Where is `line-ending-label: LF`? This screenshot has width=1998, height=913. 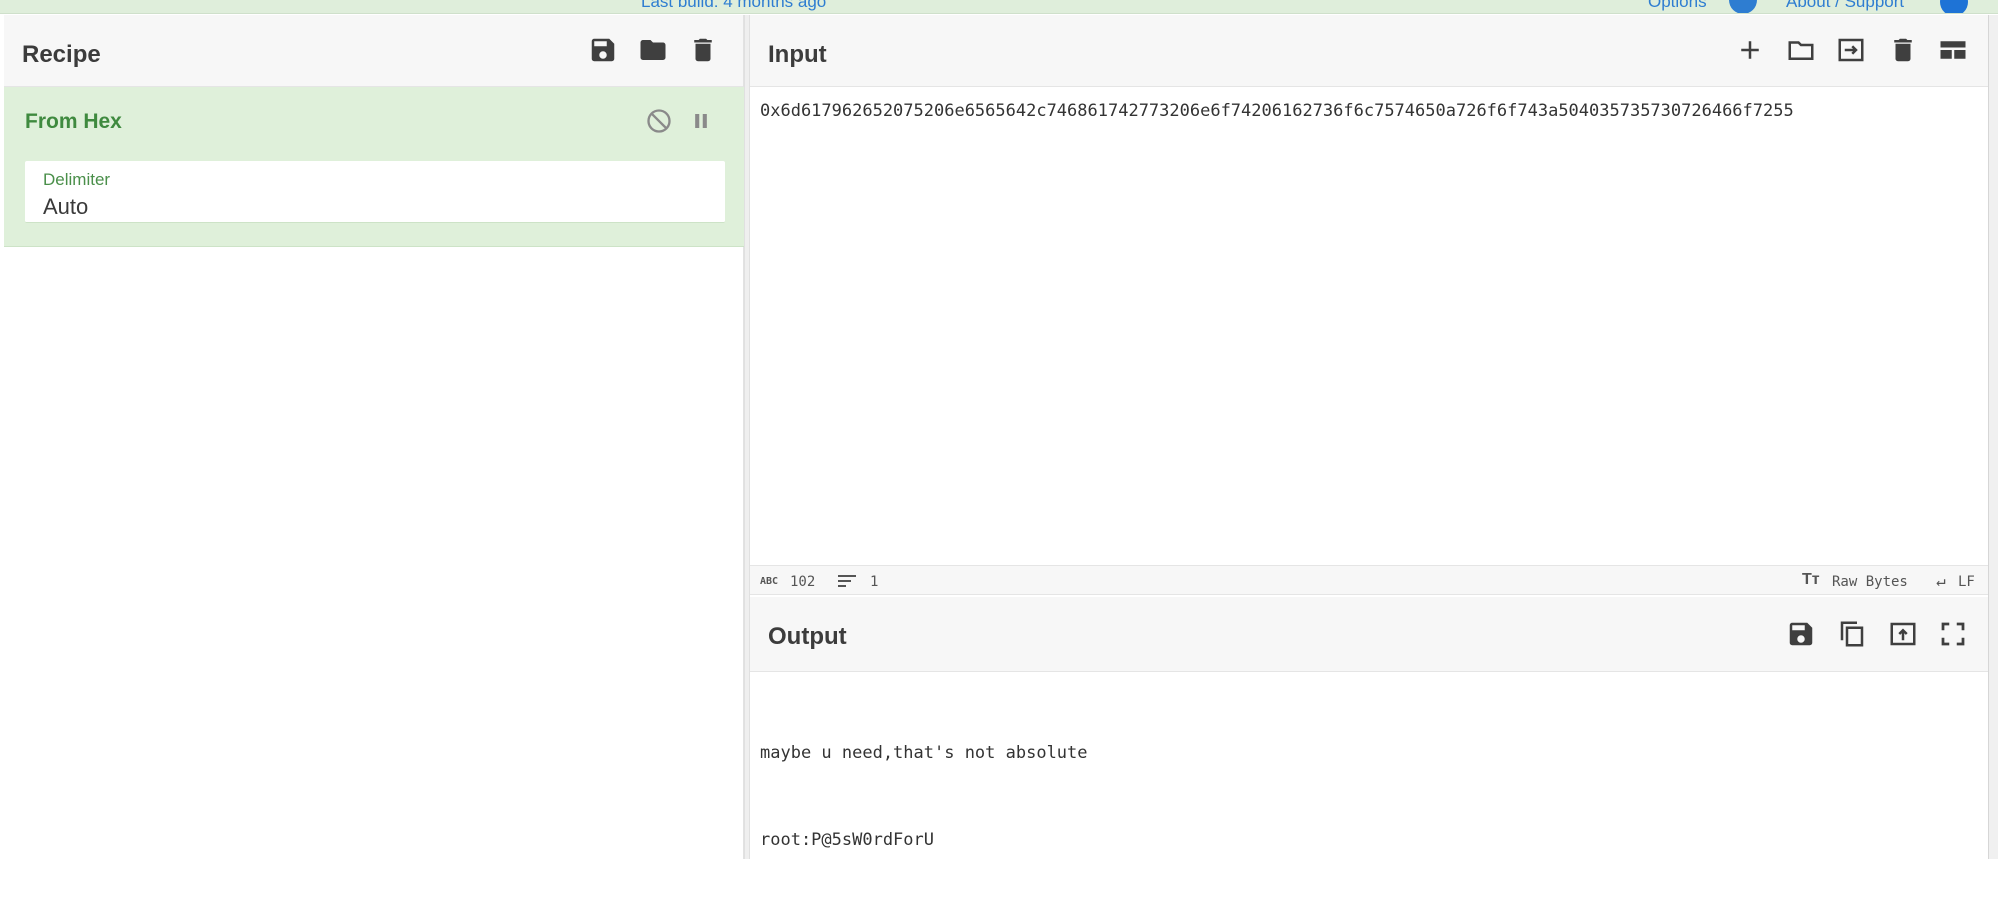 line-ending-label: LF is located at coordinates (1966, 582).